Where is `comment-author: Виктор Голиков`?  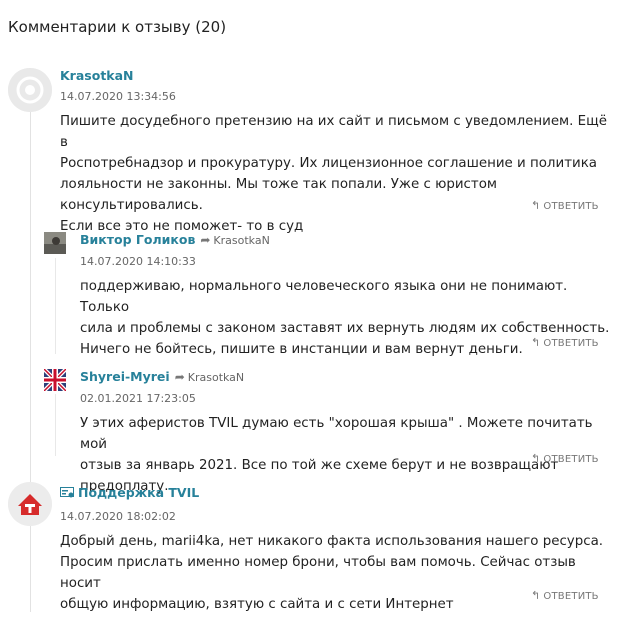 comment-author: Виктор Голиков is located at coordinates (137, 239).